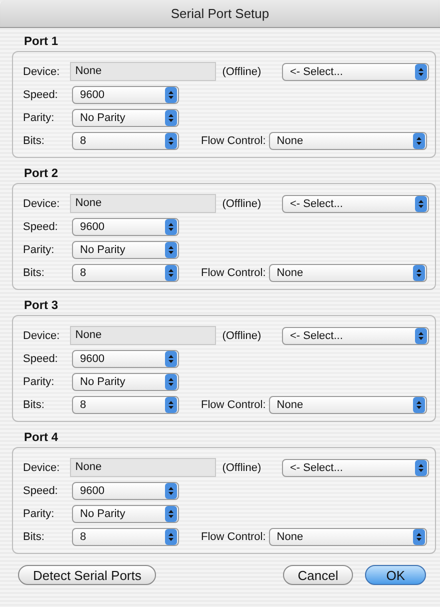 This screenshot has width=440, height=607. What do you see at coordinates (395, 575) in the screenshot?
I see `ok-button: OK` at bounding box center [395, 575].